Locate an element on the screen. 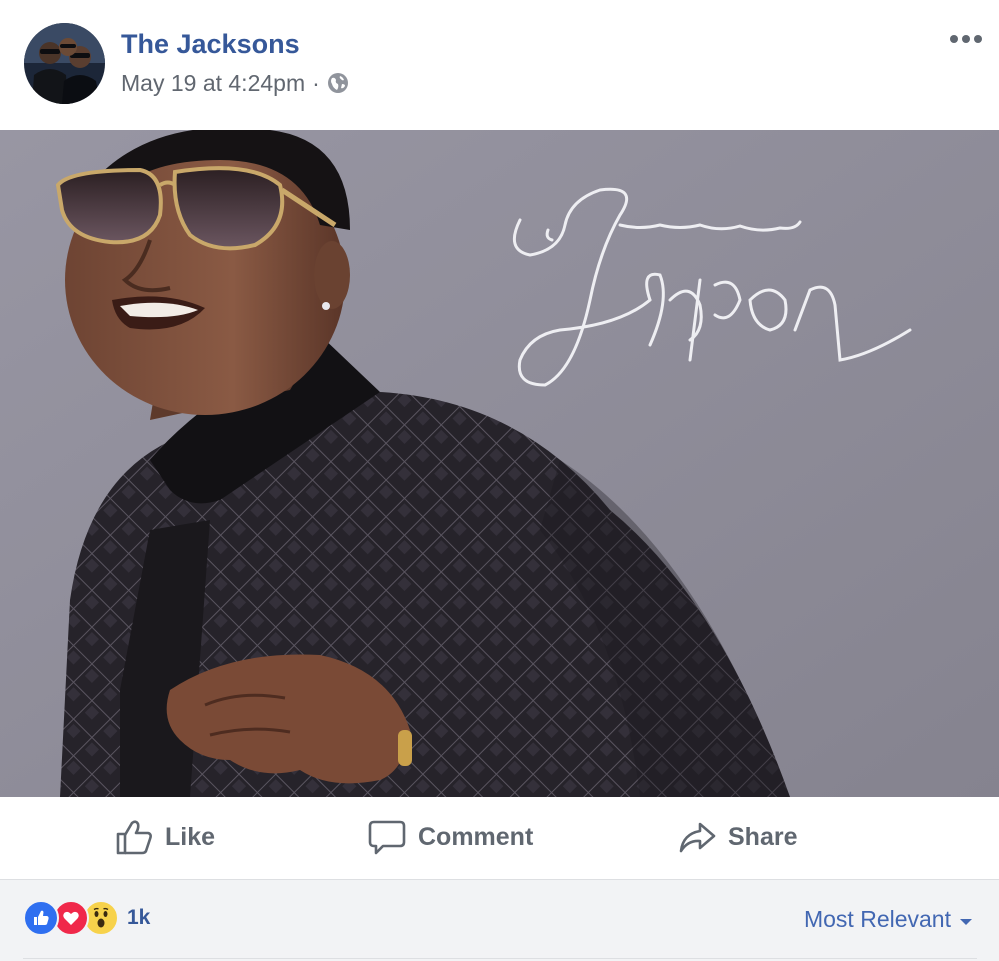 This screenshot has width=999, height=961. like-thumb-icon is located at coordinates (134, 837).